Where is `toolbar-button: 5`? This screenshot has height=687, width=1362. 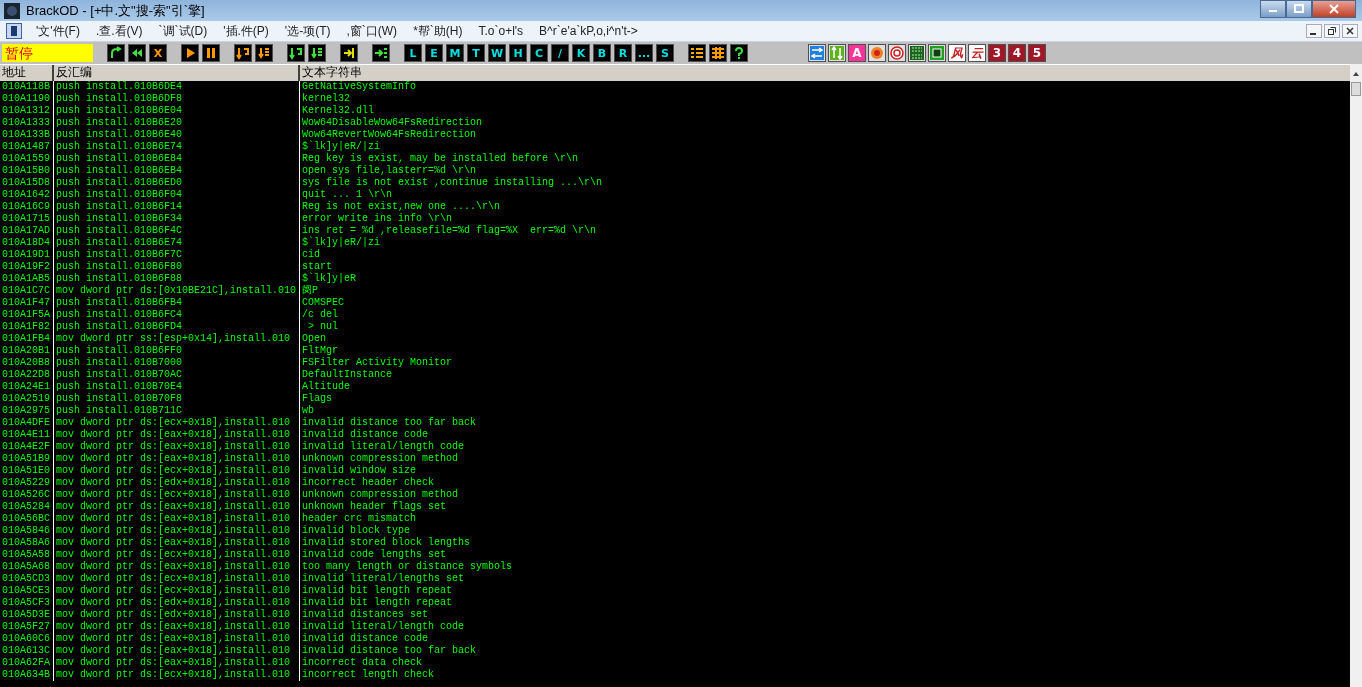
toolbar-button: 5 is located at coordinates (1037, 53).